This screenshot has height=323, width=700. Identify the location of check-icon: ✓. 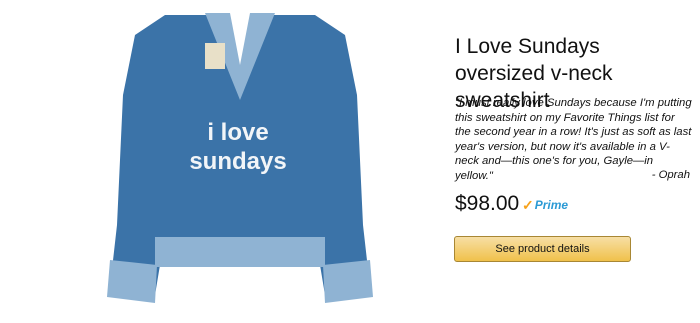
(528, 204).